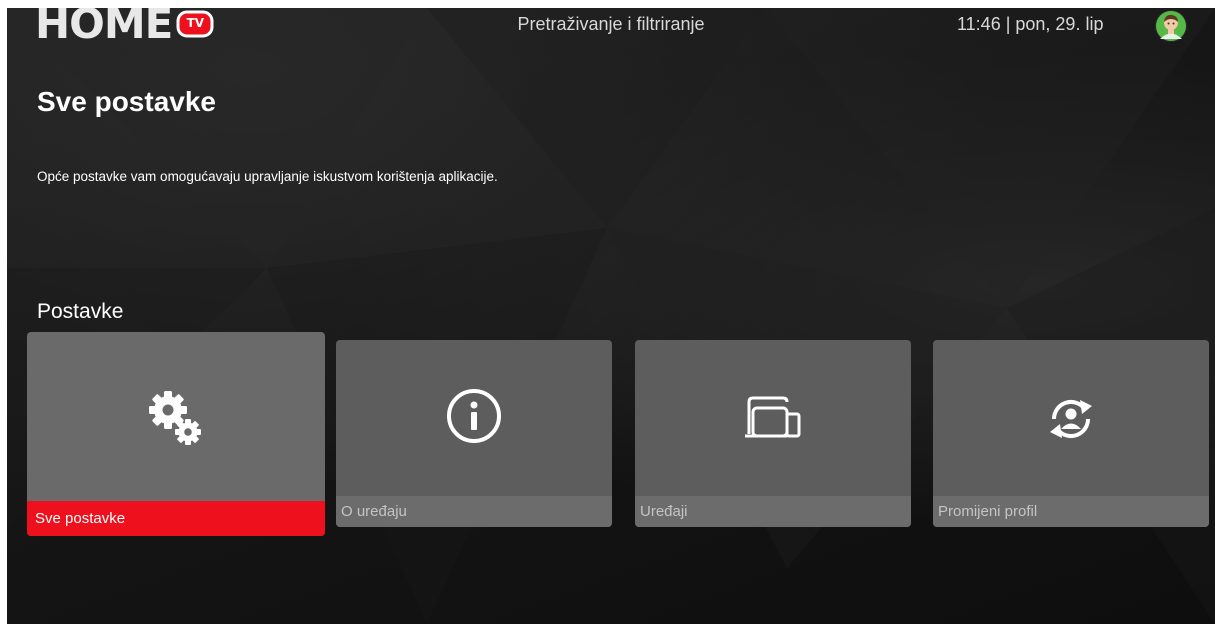 This screenshot has width=1215, height=624. What do you see at coordinates (1030, 24) in the screenshot?
I see `clock: 11:46 | pon, 29. lip` at bounding box center [1030, 24].